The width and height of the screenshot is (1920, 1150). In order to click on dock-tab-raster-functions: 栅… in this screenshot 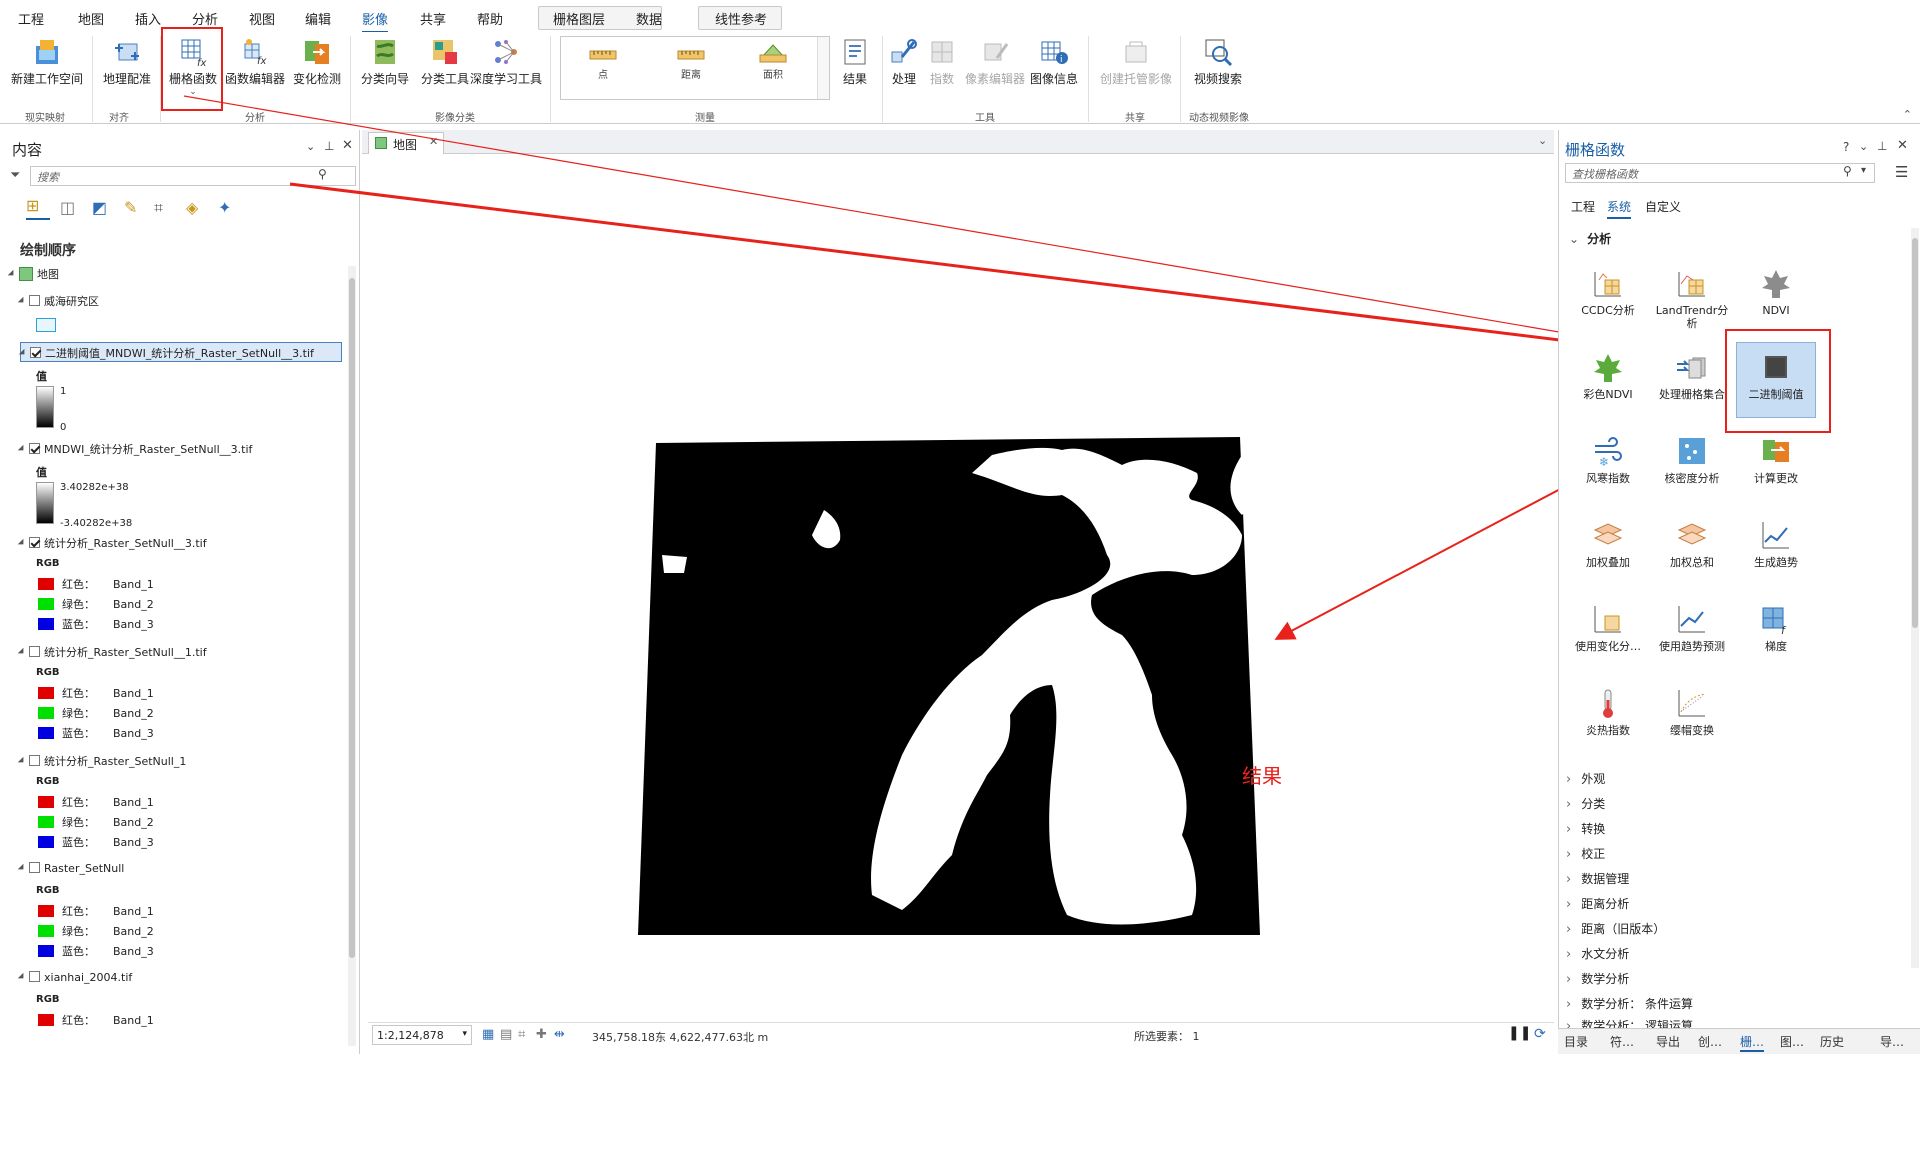, I will do `click(1752, 1042)`.